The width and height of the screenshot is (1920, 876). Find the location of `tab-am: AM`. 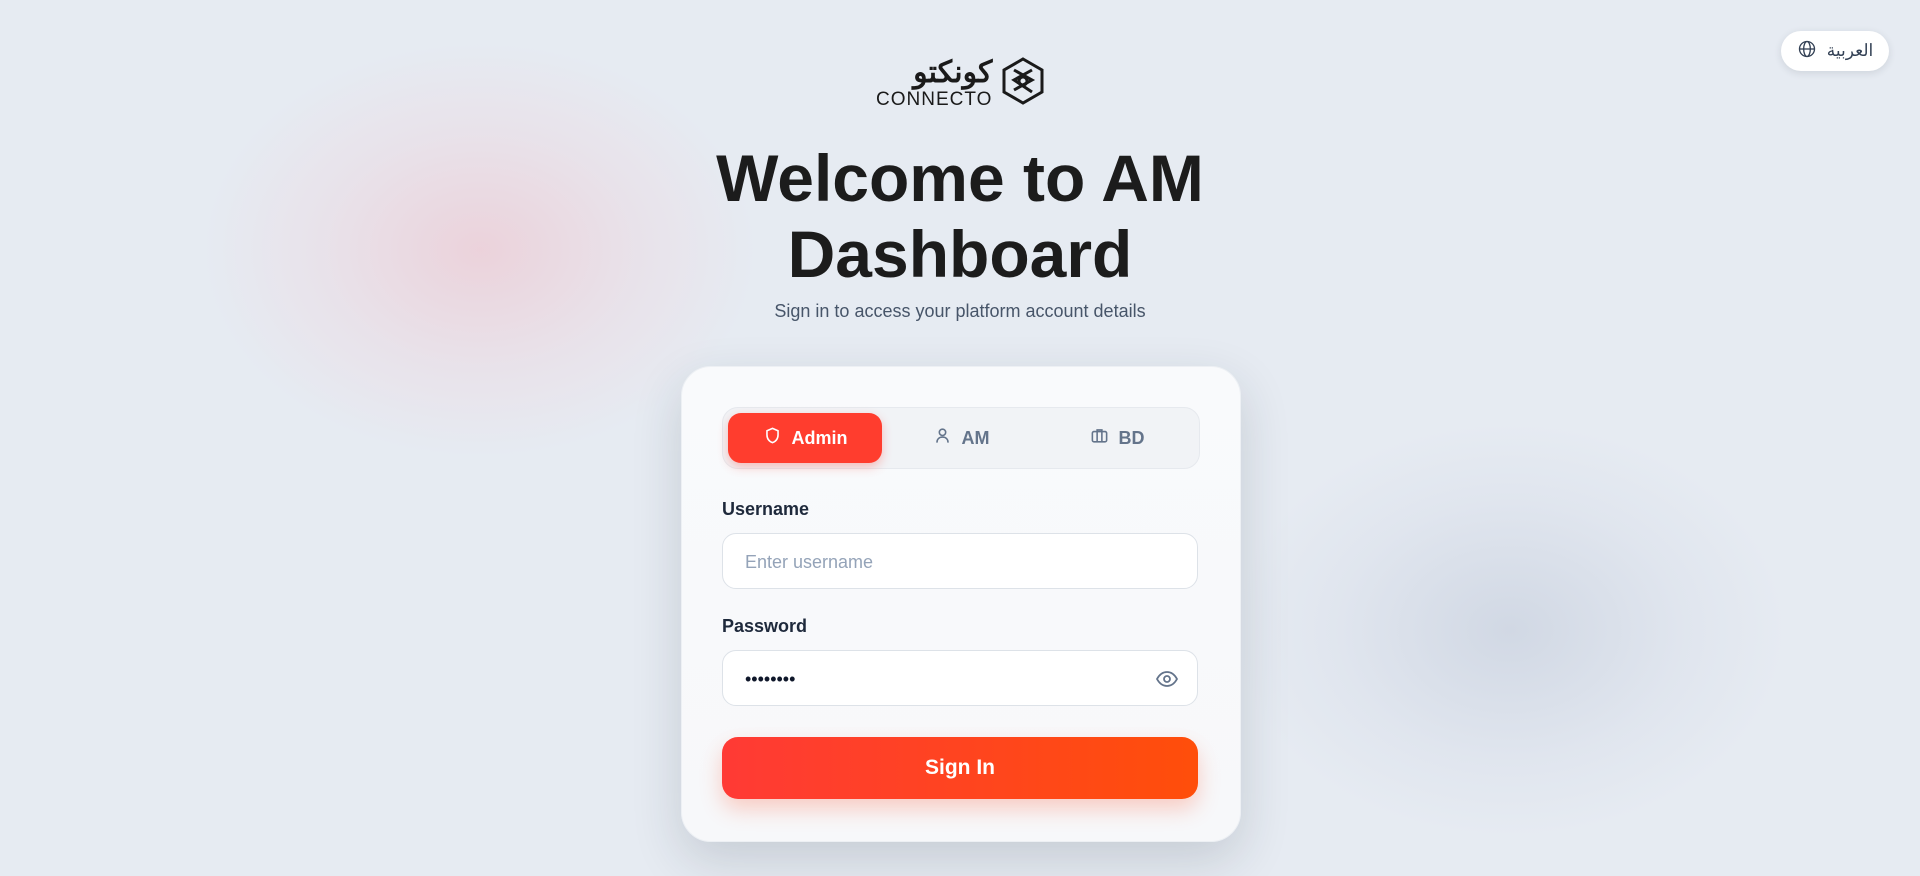

tab-am: AM is located at coordinates (961, 438).